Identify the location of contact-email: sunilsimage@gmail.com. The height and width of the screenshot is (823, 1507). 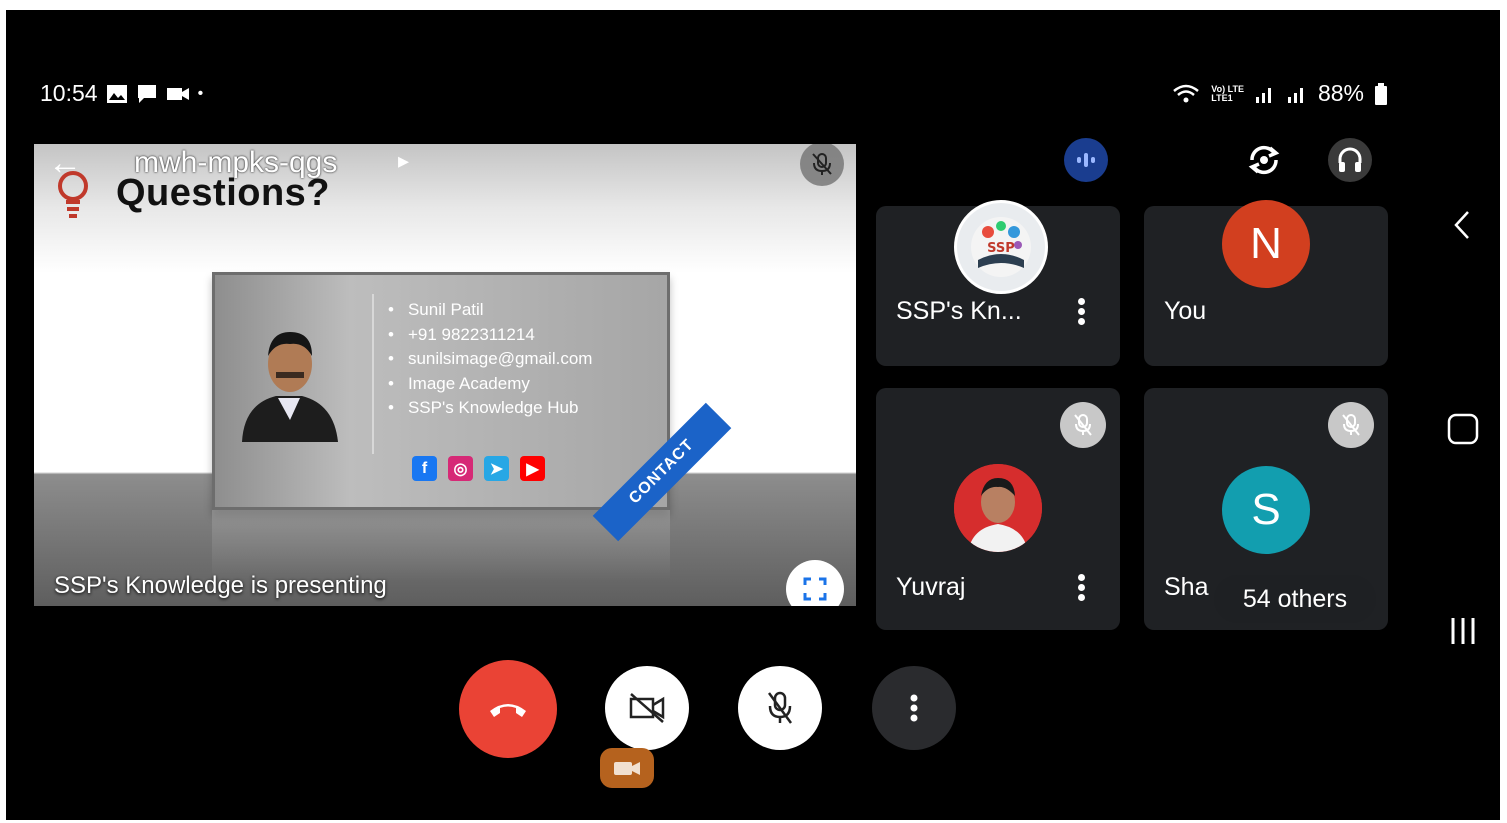
(490, 359).